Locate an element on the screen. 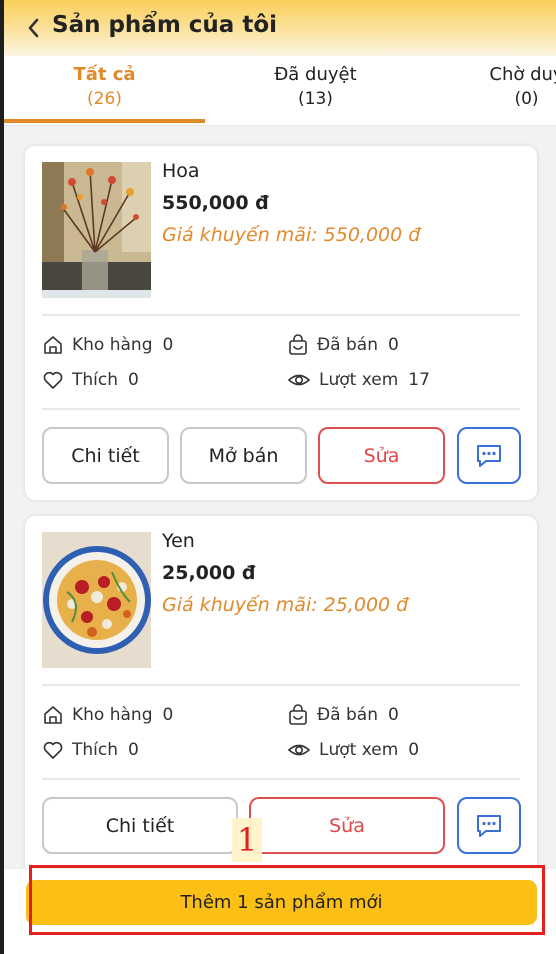  app-header: Sản phẩm của tôi is located at coordinates (278, 28).